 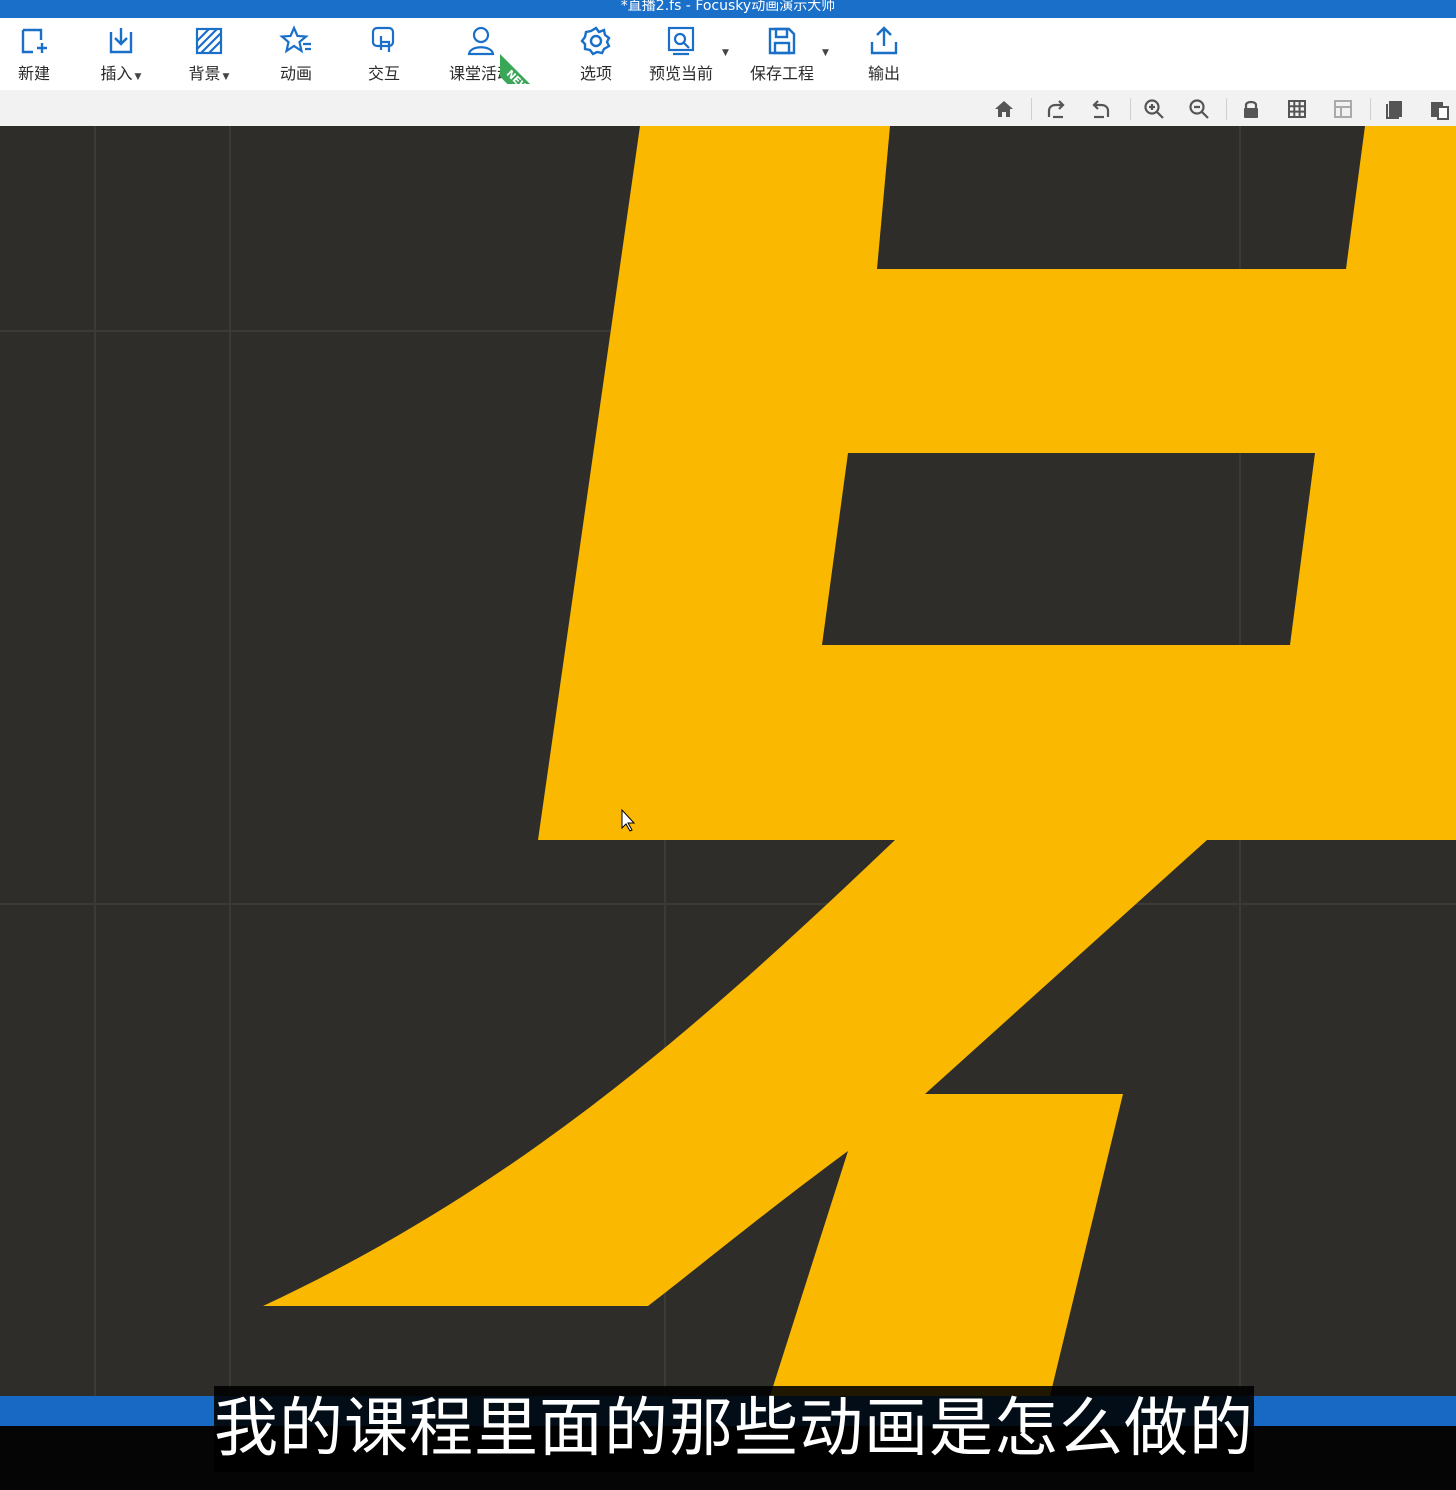 What do you see at coordinates (204, 73) in the screenshot?
I see `background-label: 背景` at bounding box center [204, 73].